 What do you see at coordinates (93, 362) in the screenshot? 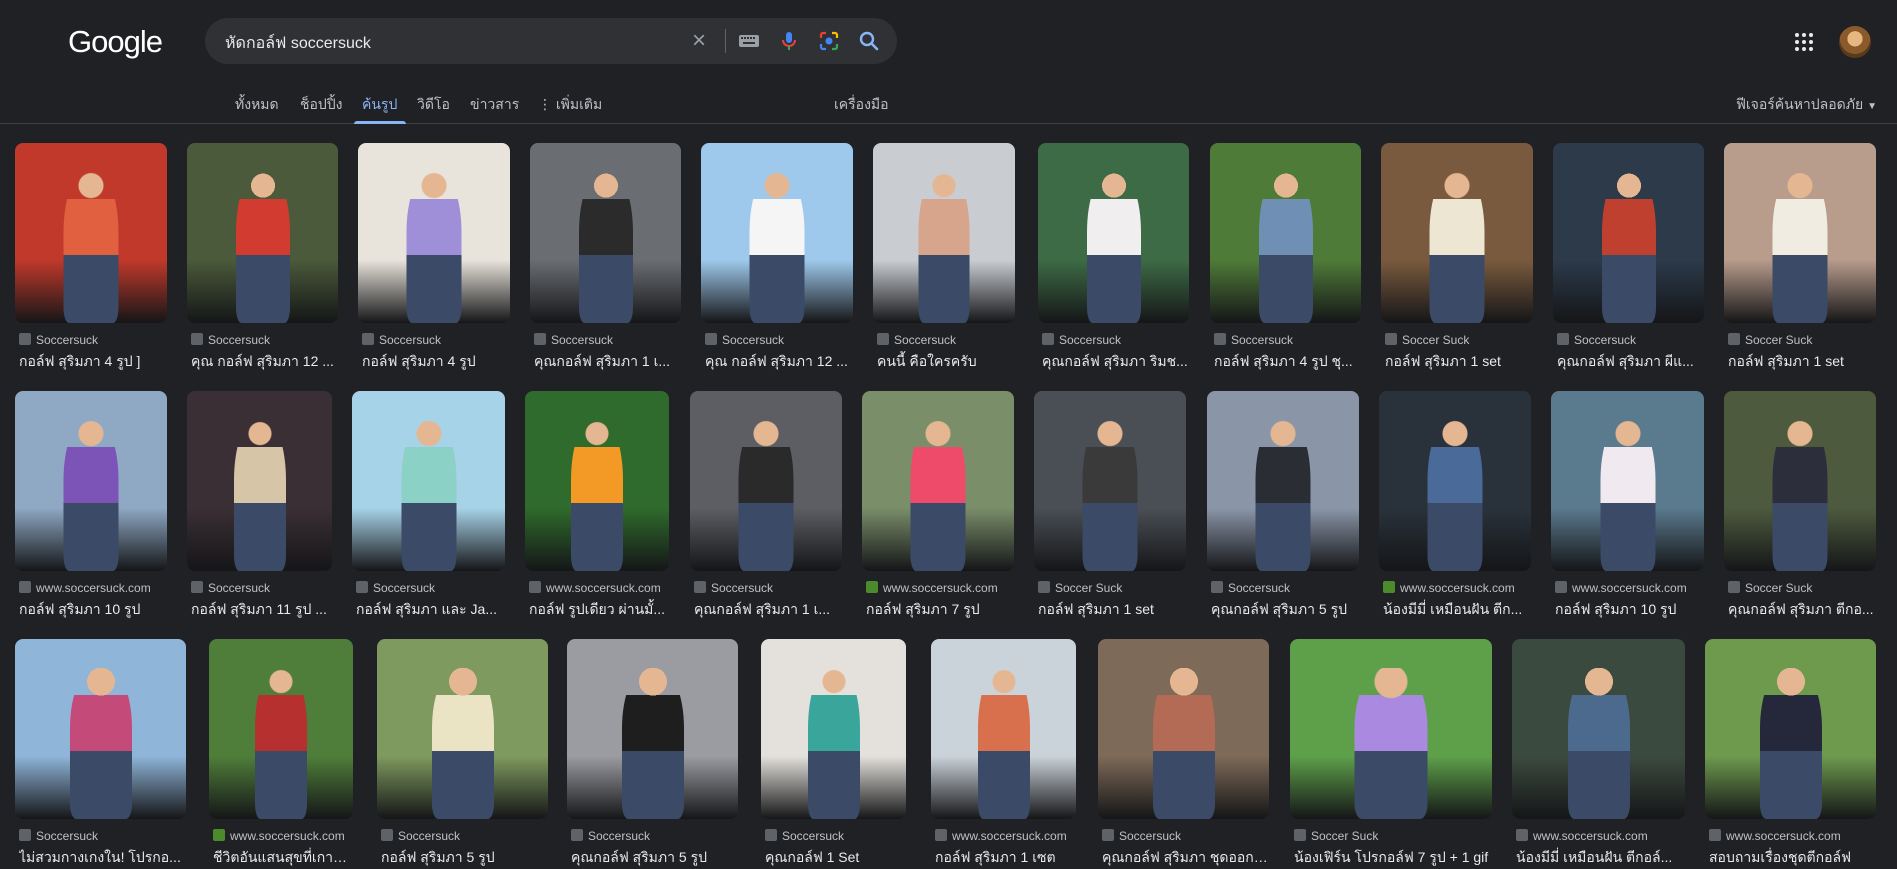
I see `result-title: กอล์ฟ สุริมภา 4 รูป ]` at bounding box center [93, 362].